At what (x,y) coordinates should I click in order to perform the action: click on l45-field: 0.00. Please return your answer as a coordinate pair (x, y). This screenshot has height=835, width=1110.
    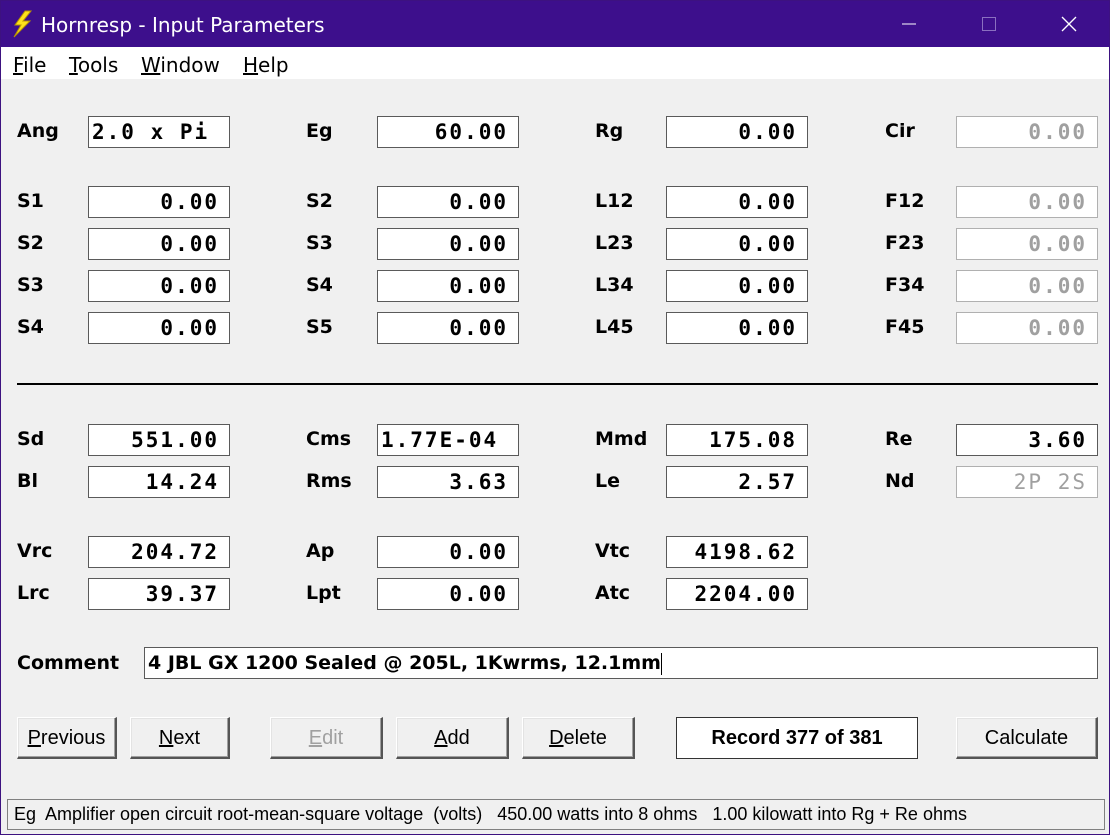
    Looking at the image, I should click on (737, 328).